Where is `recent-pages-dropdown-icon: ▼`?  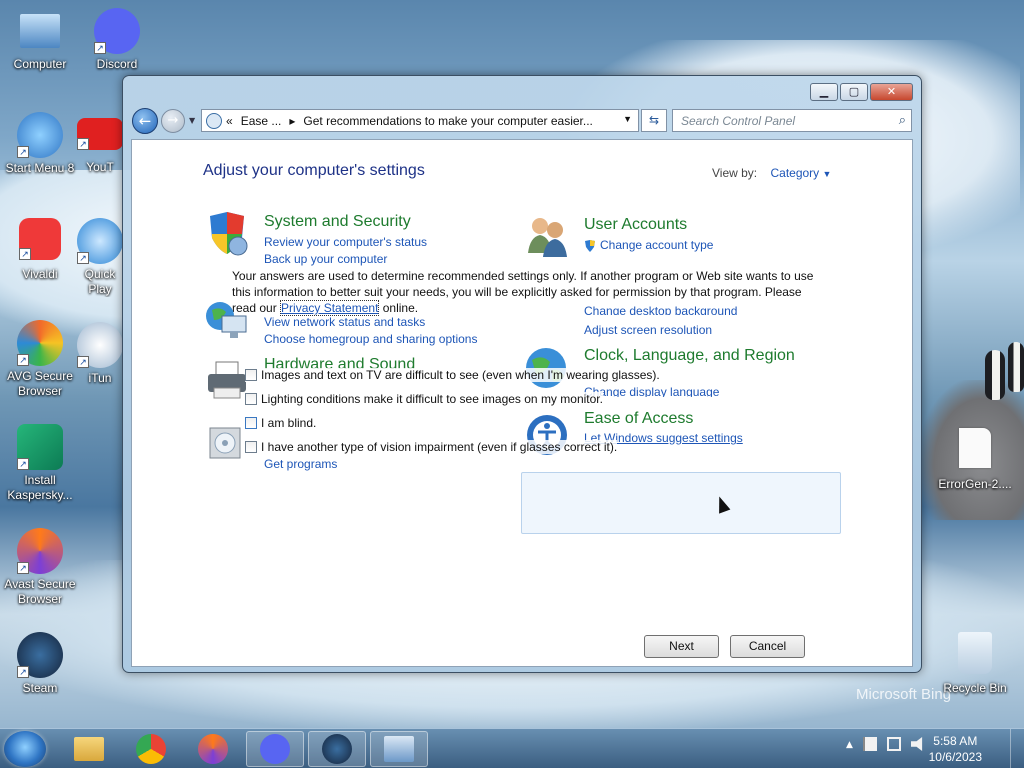
recent-pages-dropdown-icon: ▼ is located at coordinates (192, 120).